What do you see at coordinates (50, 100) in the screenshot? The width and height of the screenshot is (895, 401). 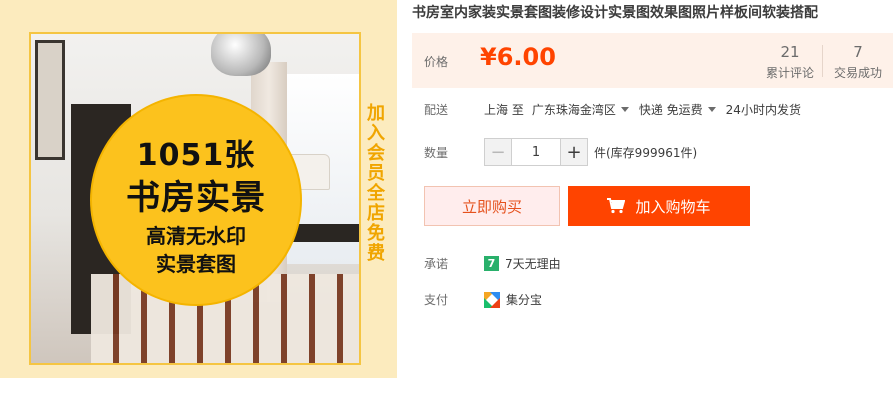 I see `wall-frame` at bounding box center [50, 100].